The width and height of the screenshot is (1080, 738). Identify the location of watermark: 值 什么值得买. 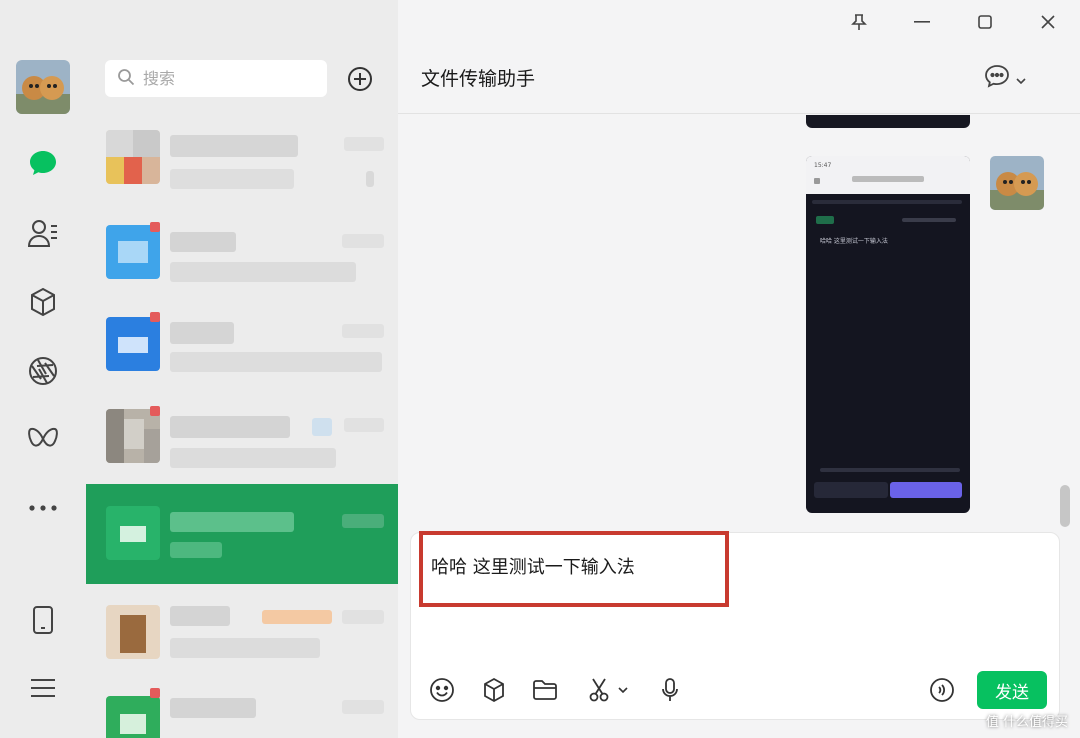
(1027, 720).